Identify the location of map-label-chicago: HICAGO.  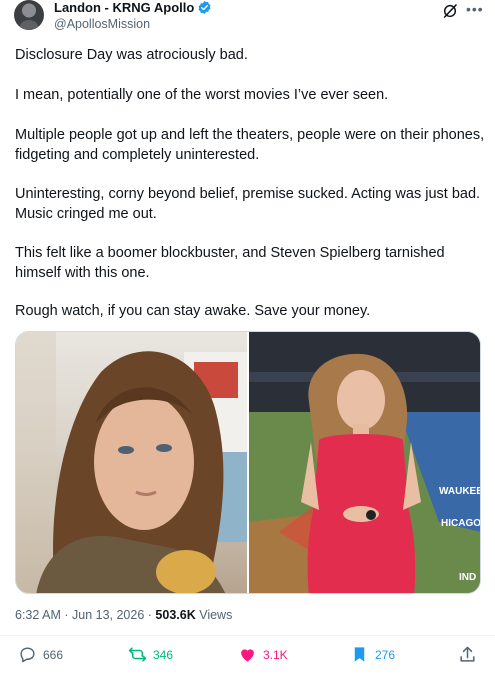
(460, 523).